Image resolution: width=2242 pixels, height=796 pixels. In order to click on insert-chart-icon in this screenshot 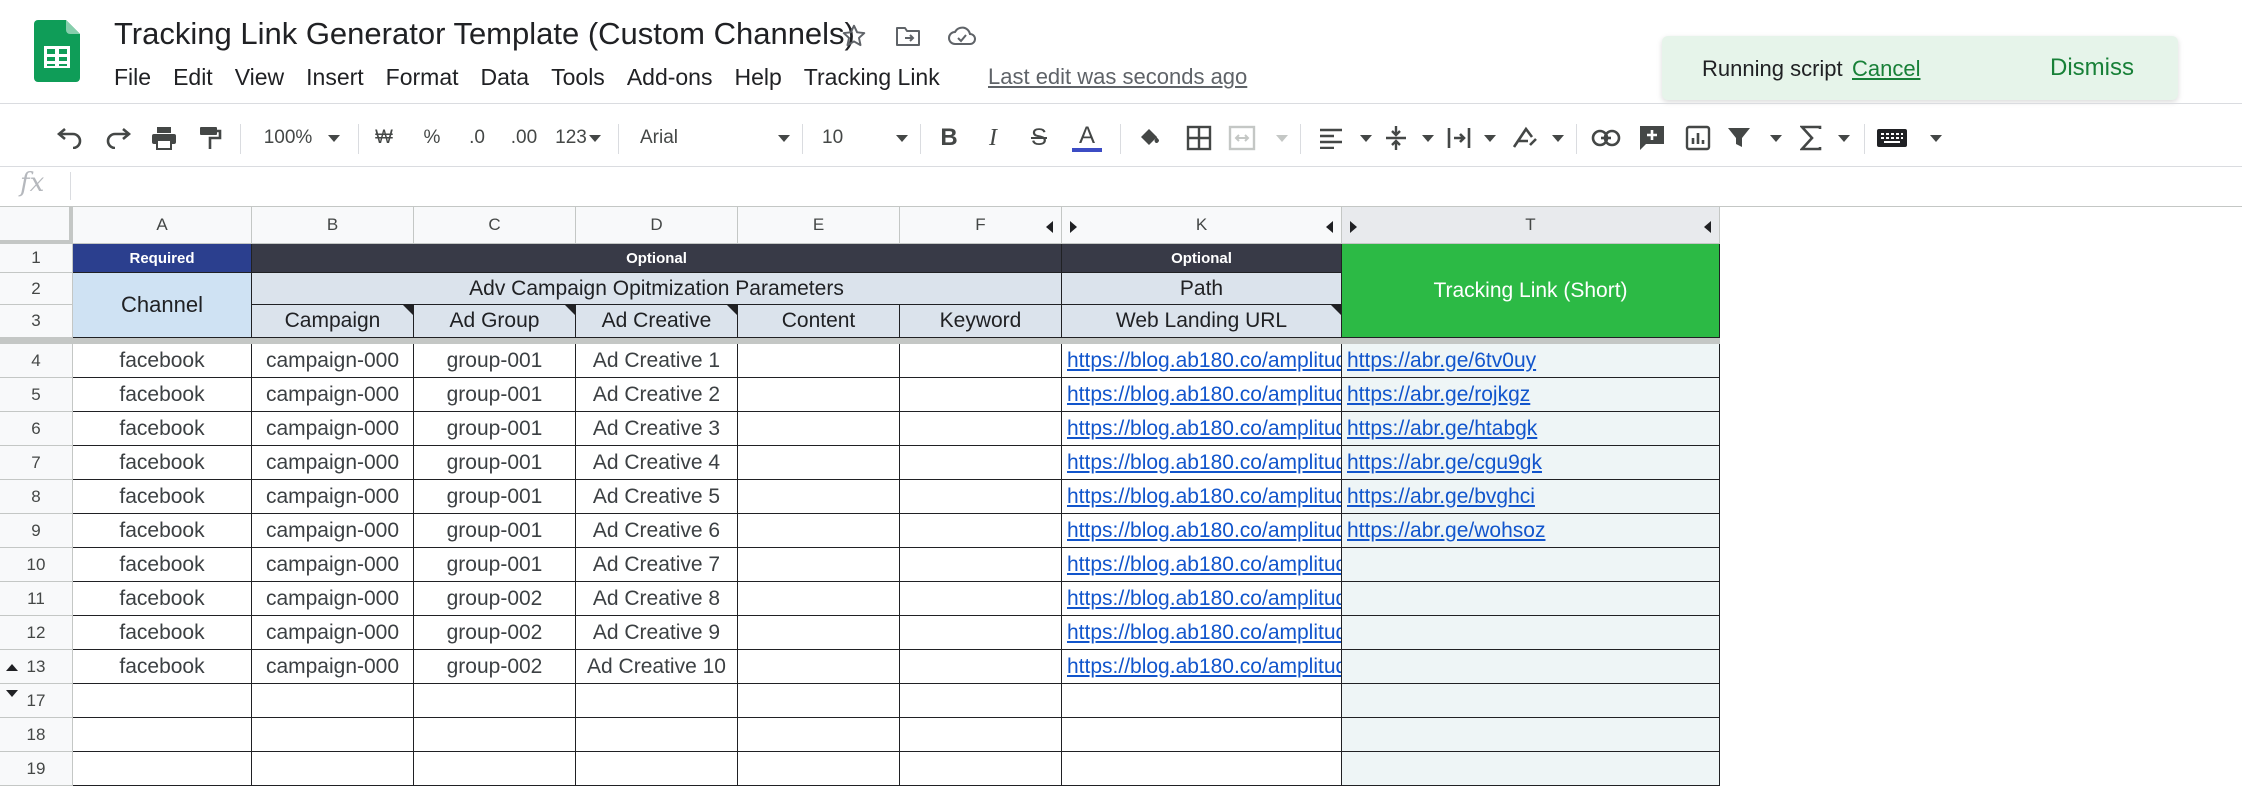, I will do `click(1698, 138)`.